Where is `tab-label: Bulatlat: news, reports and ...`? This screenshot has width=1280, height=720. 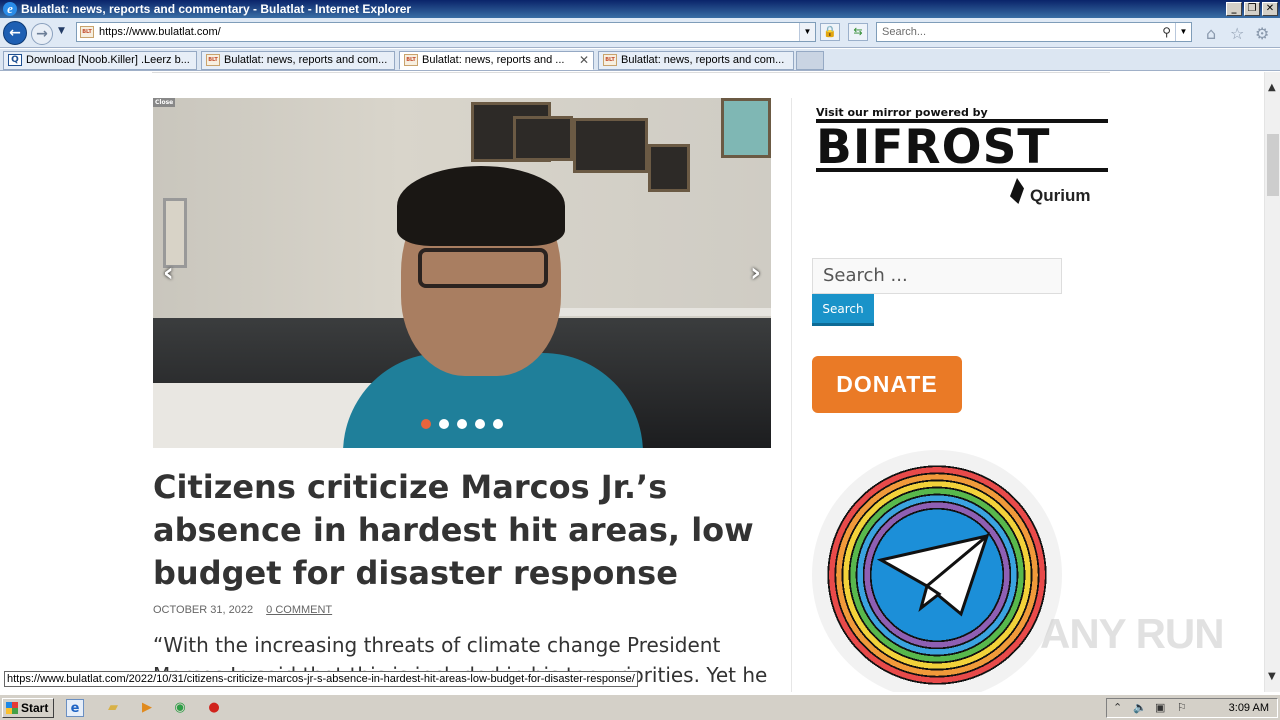 tab-label: Bulatlat: news, reports and ... is located at coordinates (493, 60).